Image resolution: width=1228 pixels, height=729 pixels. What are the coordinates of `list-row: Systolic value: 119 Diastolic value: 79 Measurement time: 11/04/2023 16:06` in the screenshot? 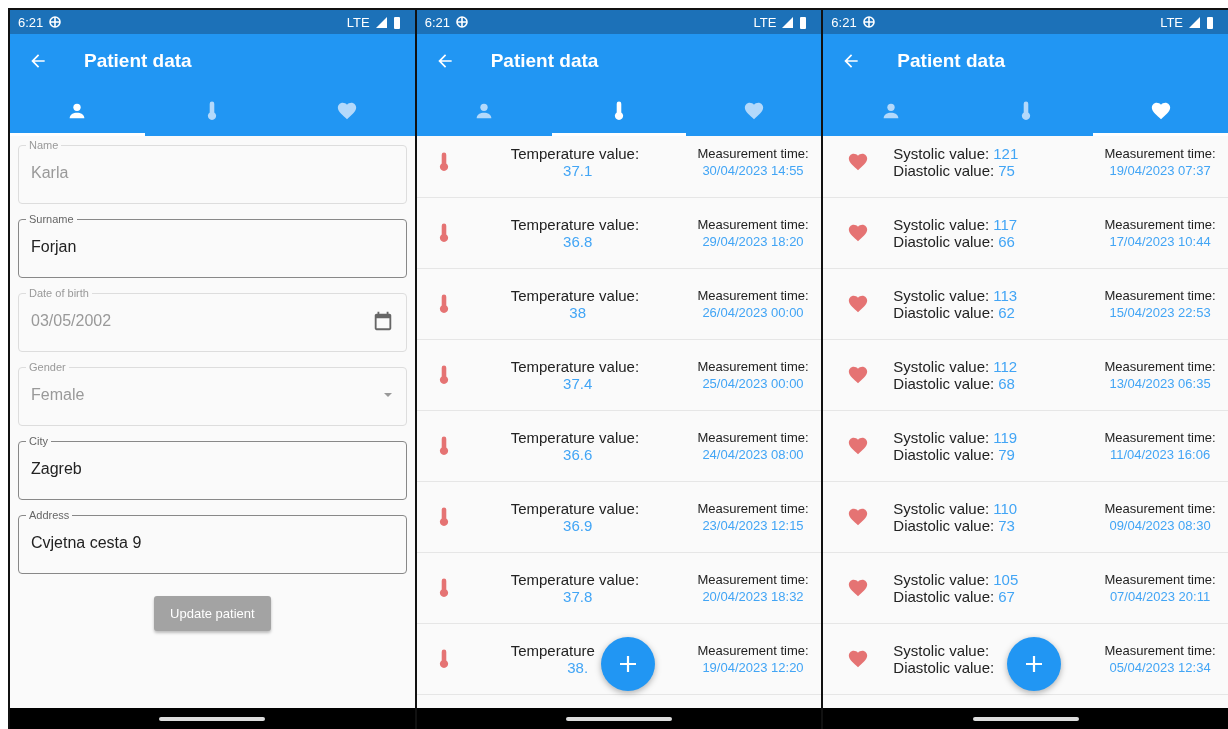 It's located at (1025, 446).